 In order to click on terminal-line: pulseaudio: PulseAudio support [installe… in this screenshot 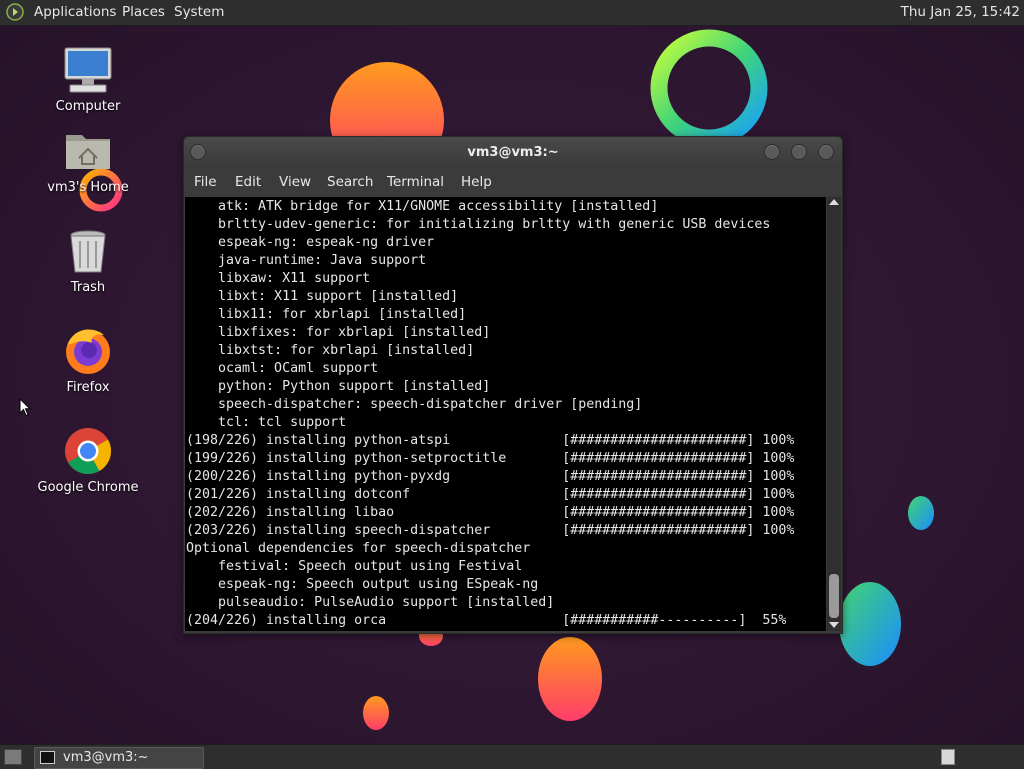, I will do `click(370, 602)`.